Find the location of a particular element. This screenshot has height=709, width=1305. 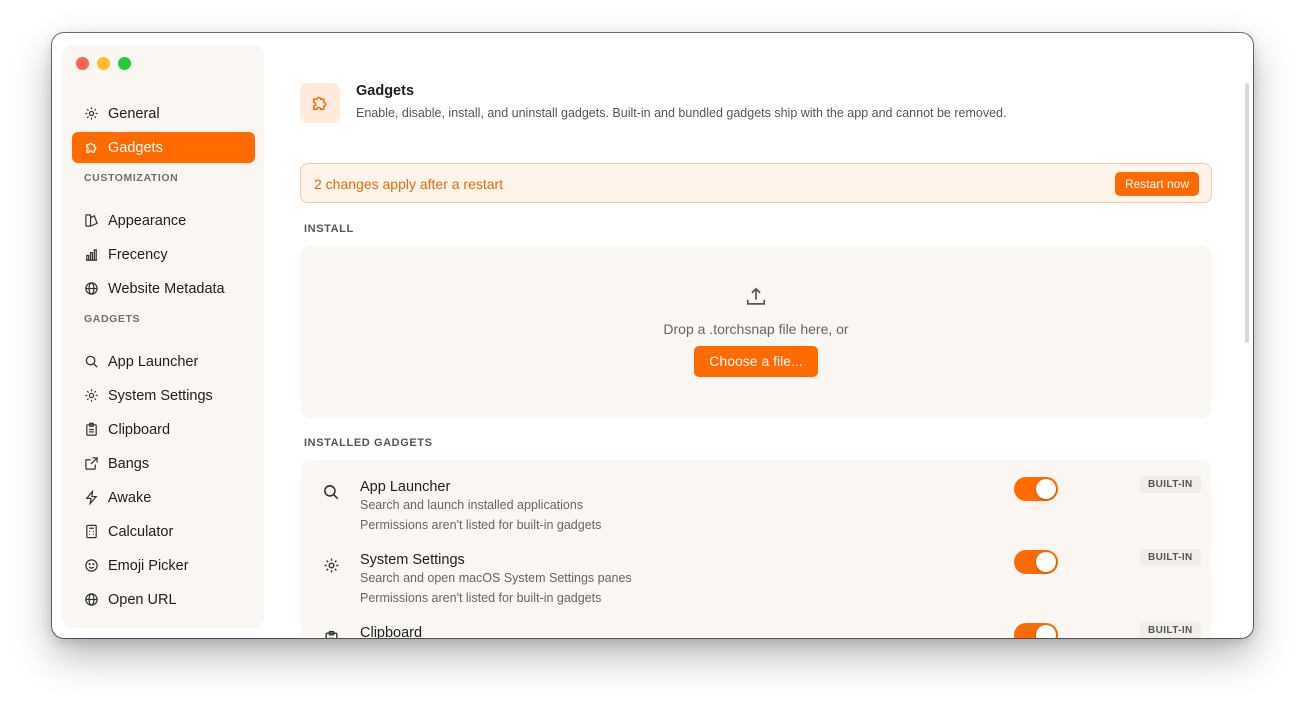

dropzone-text: Drop a .torchsnap file here, or is located at coordinates (756, 329).